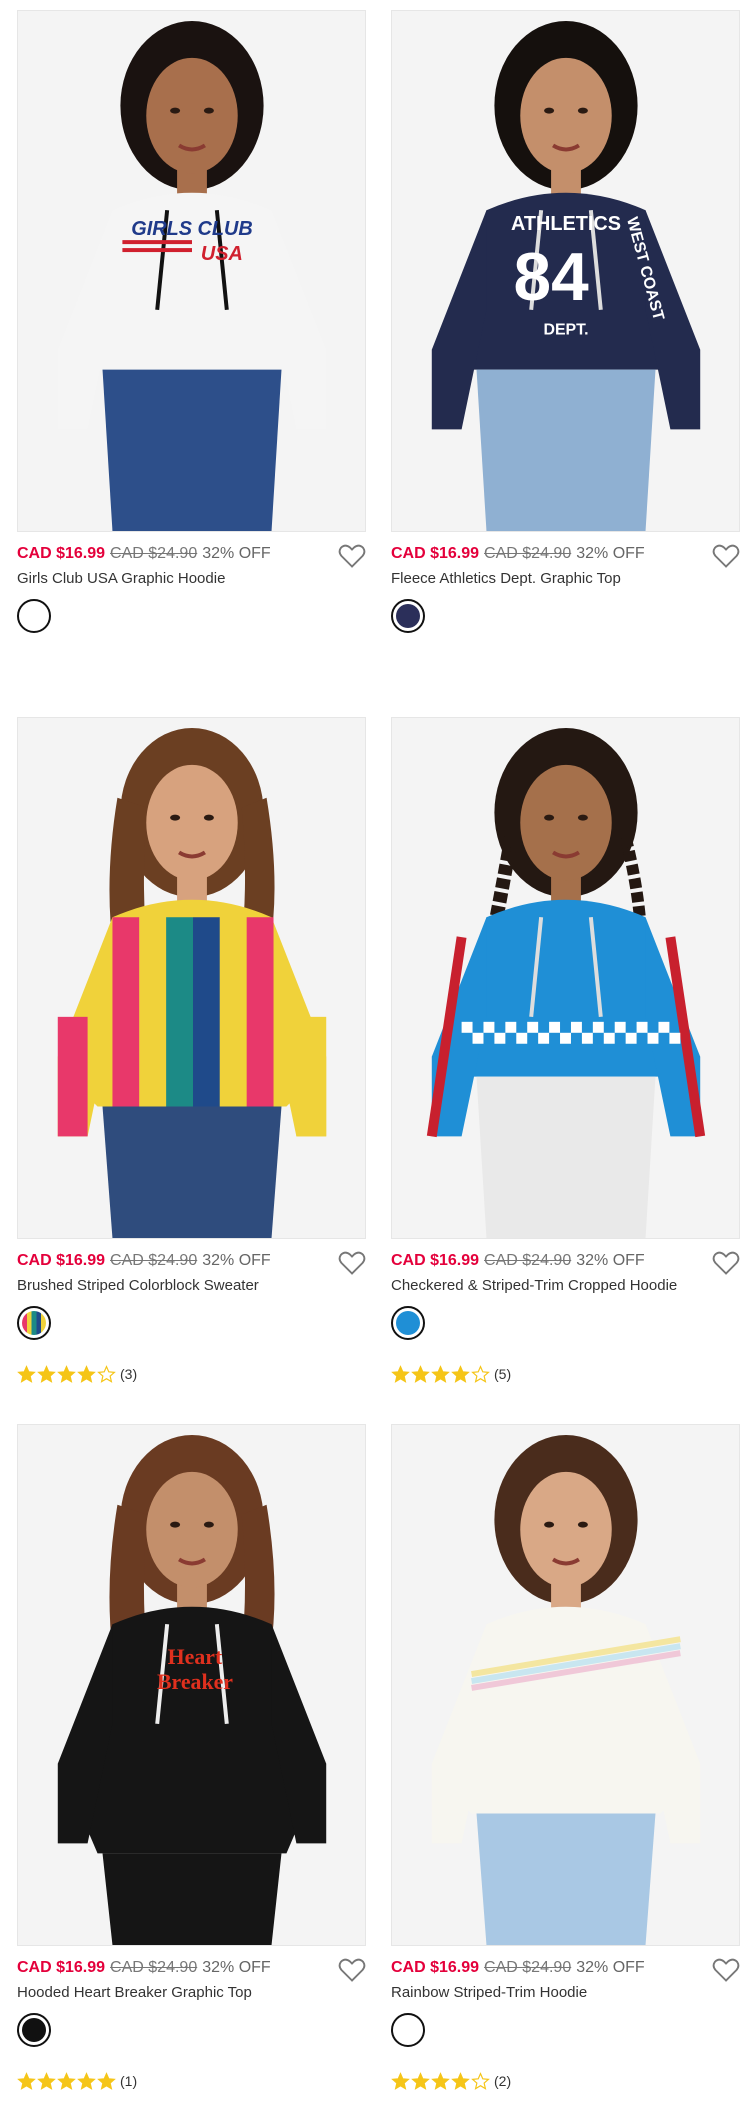 The image size is (753, 2104). I want to click on product-image: GIRLS CLUB USA, so click(191, 271).